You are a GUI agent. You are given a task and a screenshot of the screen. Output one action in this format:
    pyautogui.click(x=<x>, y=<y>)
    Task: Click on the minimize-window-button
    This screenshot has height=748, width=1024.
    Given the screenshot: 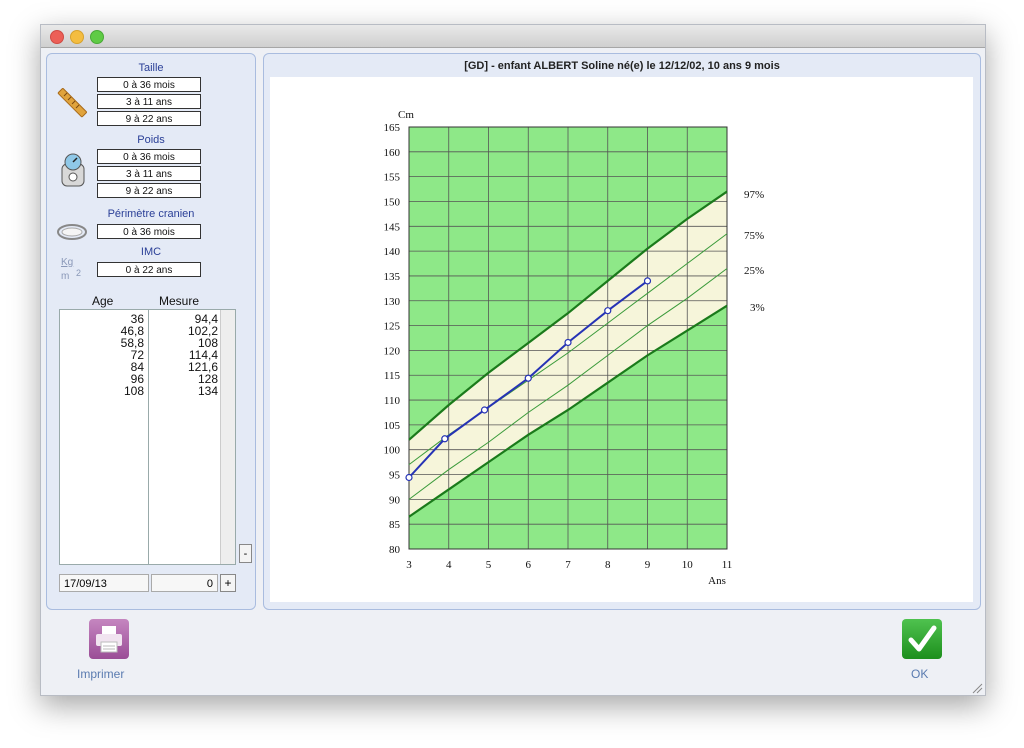 What is the action you would take?
    pyautogui.click(x=77, y=37)
    